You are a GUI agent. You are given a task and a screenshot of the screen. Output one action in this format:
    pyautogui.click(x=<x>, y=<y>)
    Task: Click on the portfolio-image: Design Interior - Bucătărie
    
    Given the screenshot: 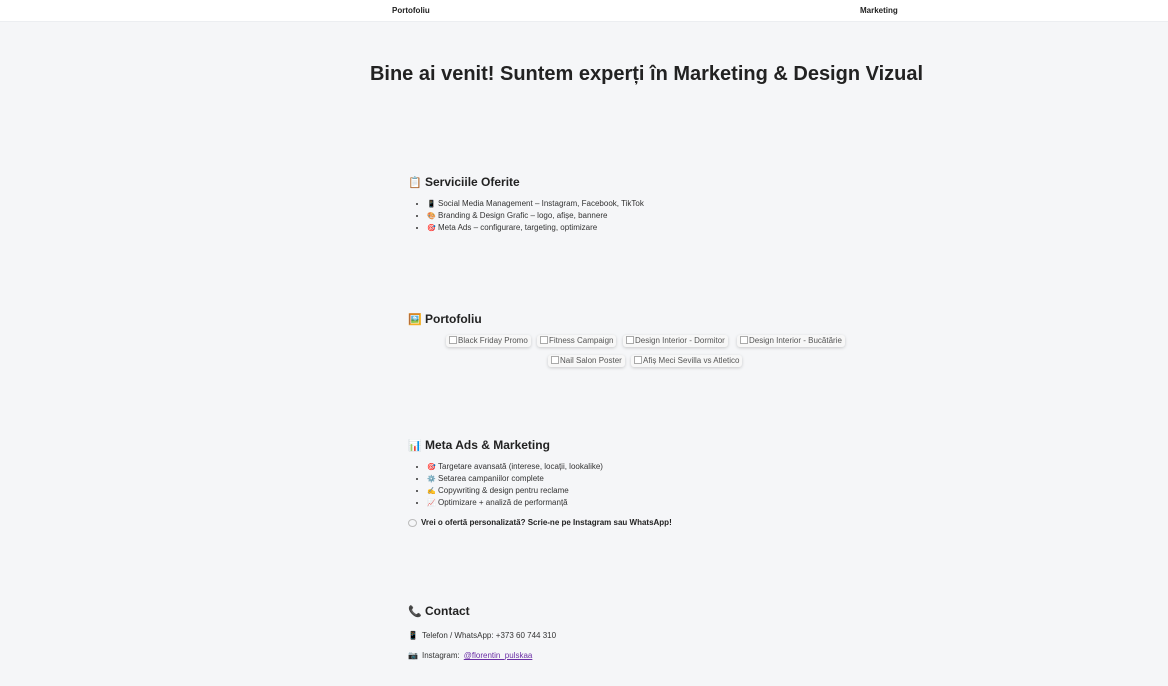 What is the action you would take?
    pyautogui.click(x=791, y=341)
    